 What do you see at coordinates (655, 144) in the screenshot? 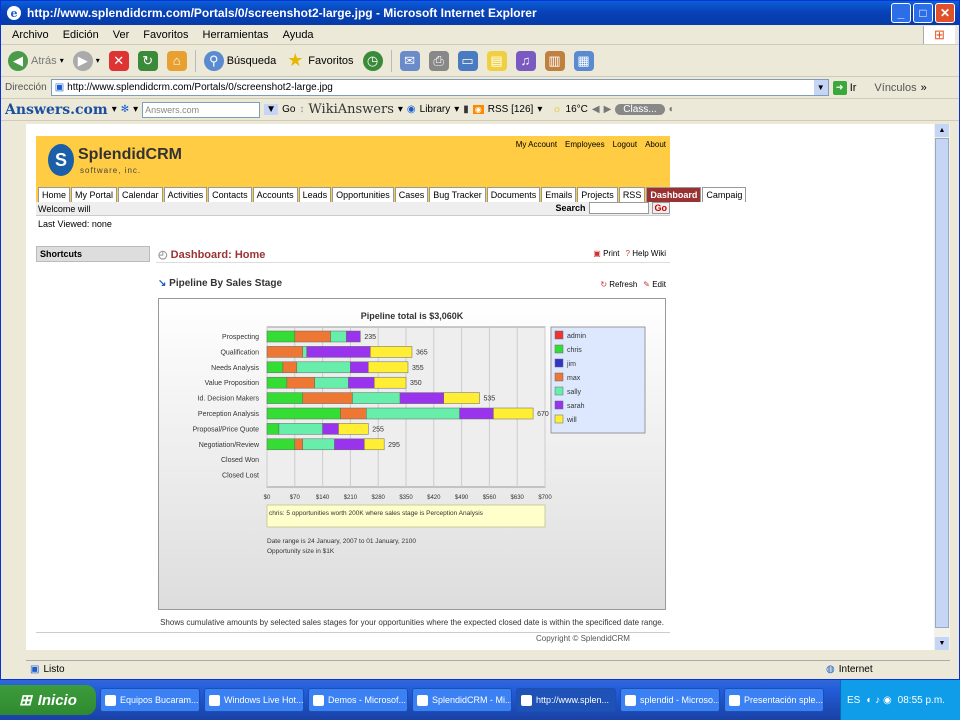
I see `about-link: About` at bounding box center [655, 144].